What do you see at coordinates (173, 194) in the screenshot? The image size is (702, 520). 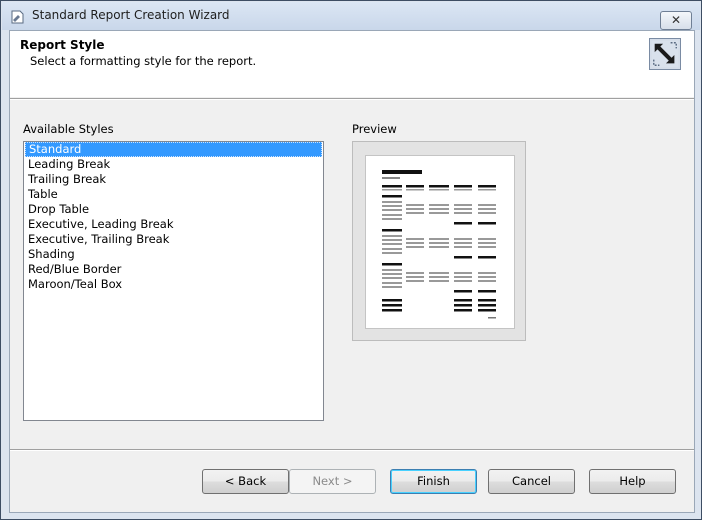 I see `style-item-table: Table` at bounding box center [173, 194].